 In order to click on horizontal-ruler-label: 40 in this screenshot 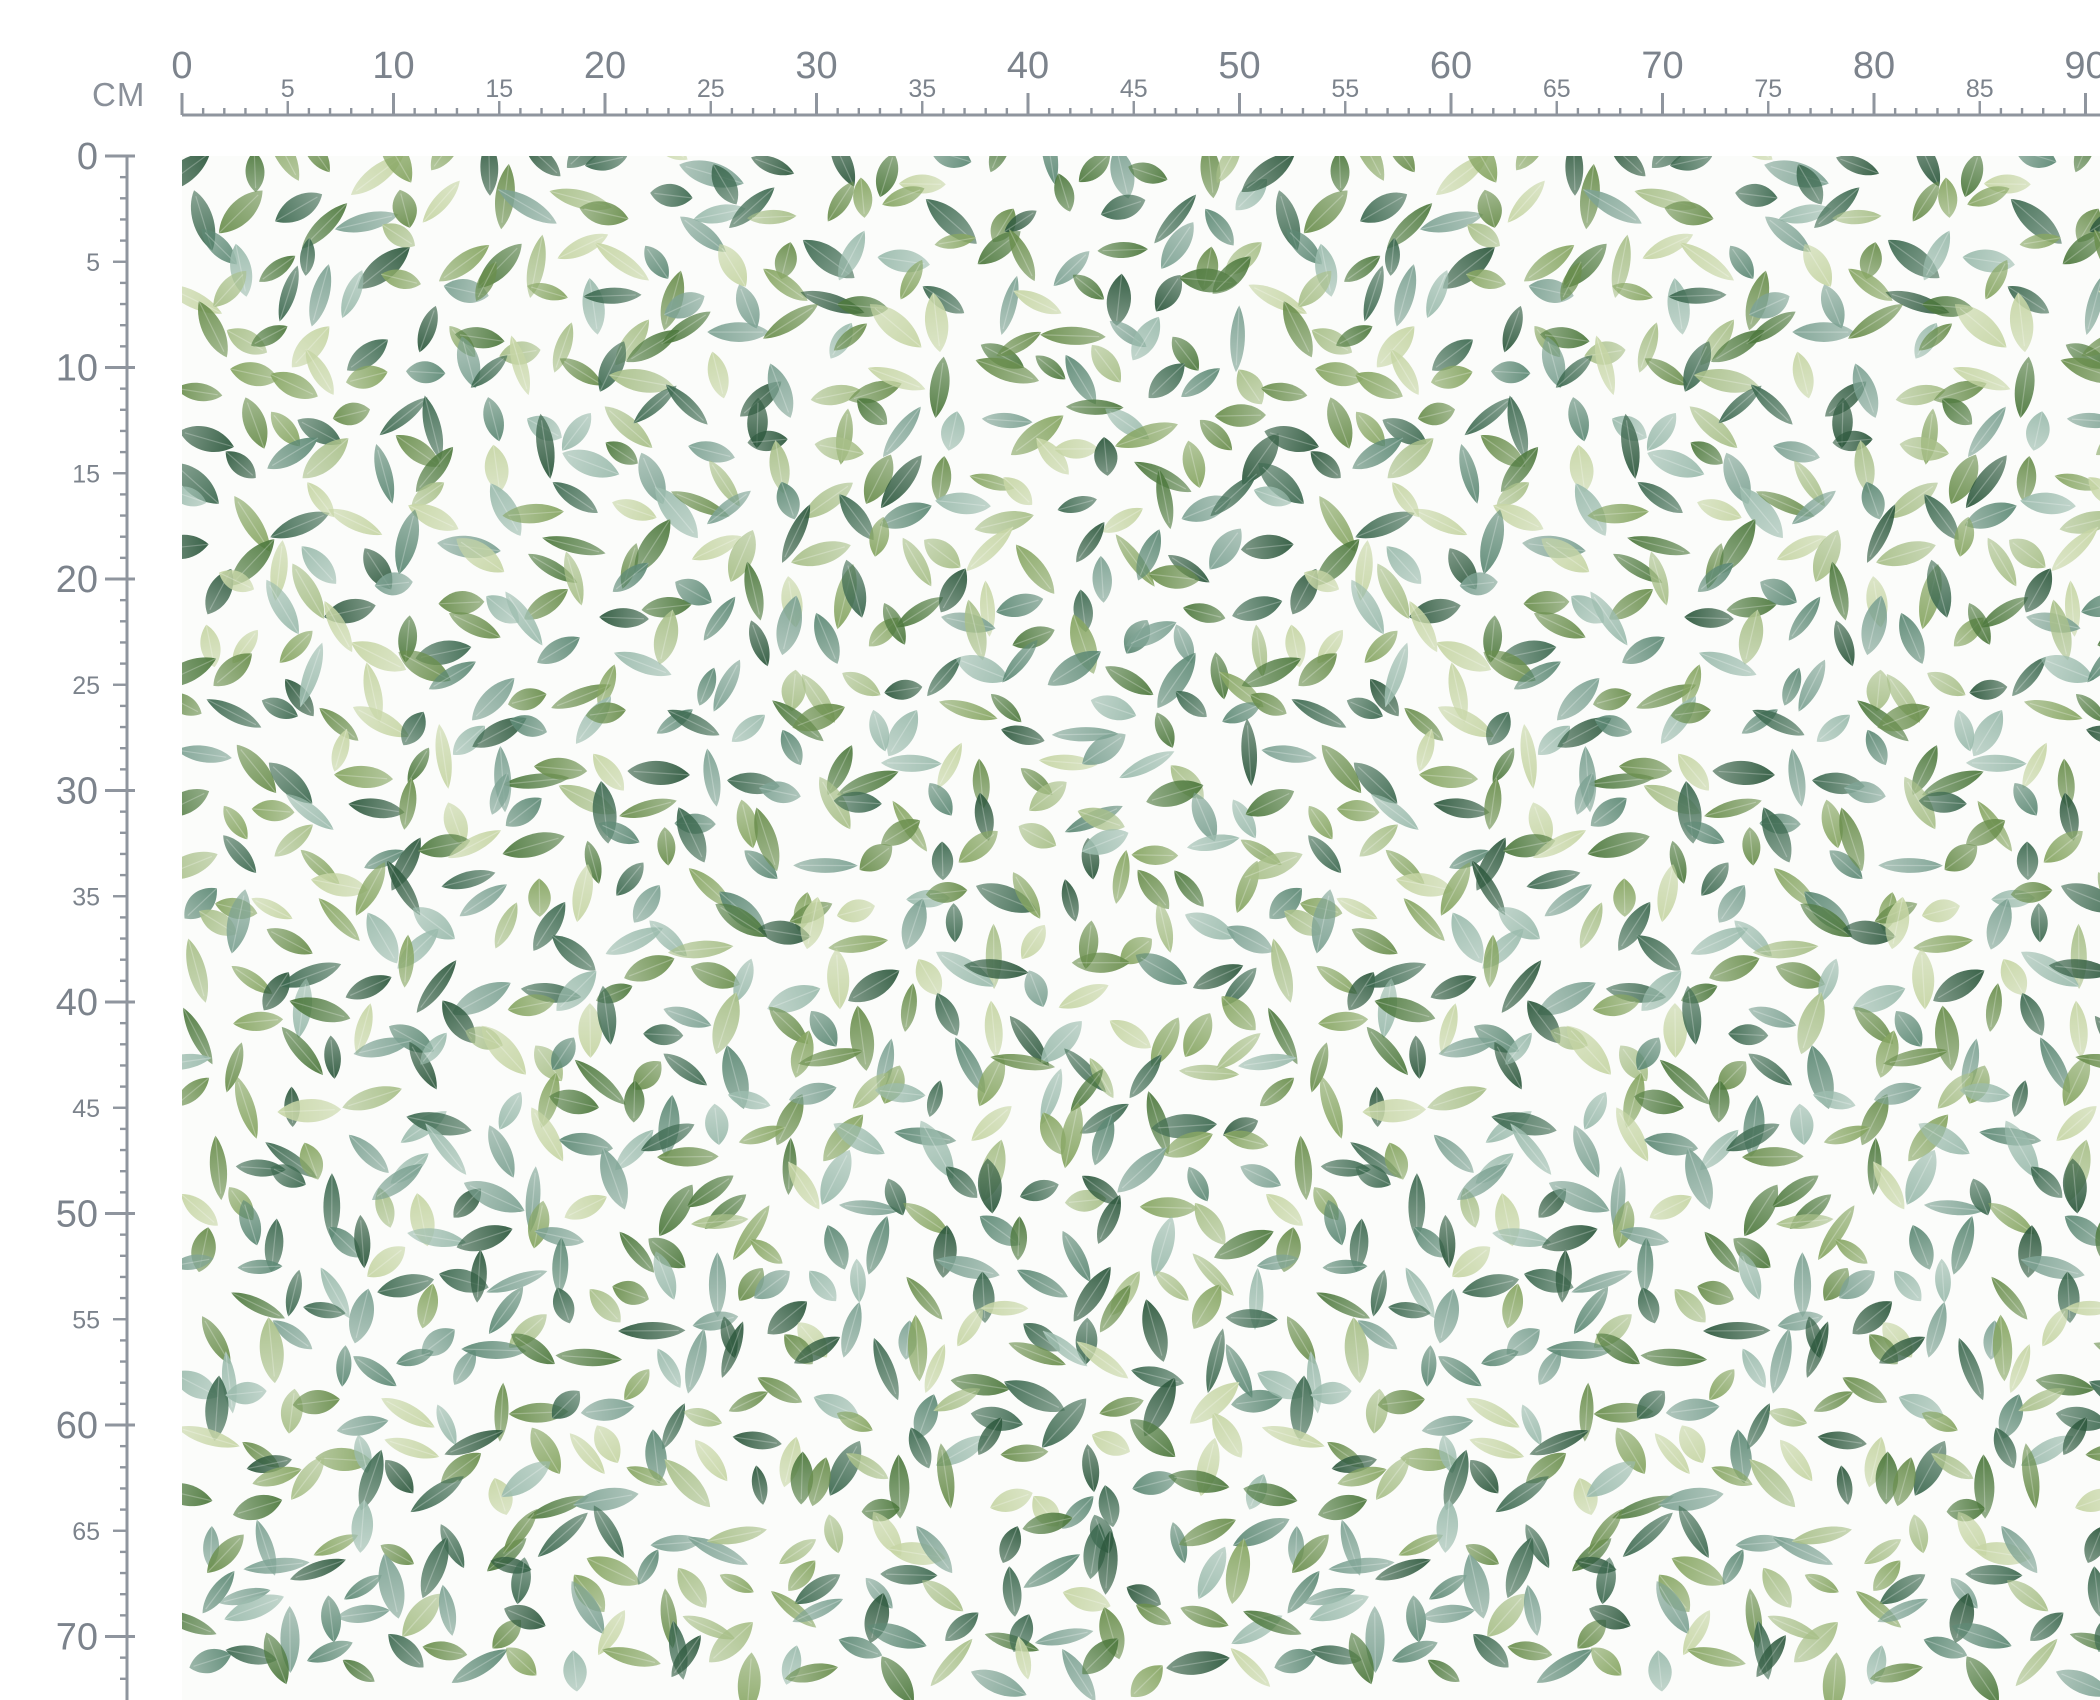, I will do `click(1028, 66)`.